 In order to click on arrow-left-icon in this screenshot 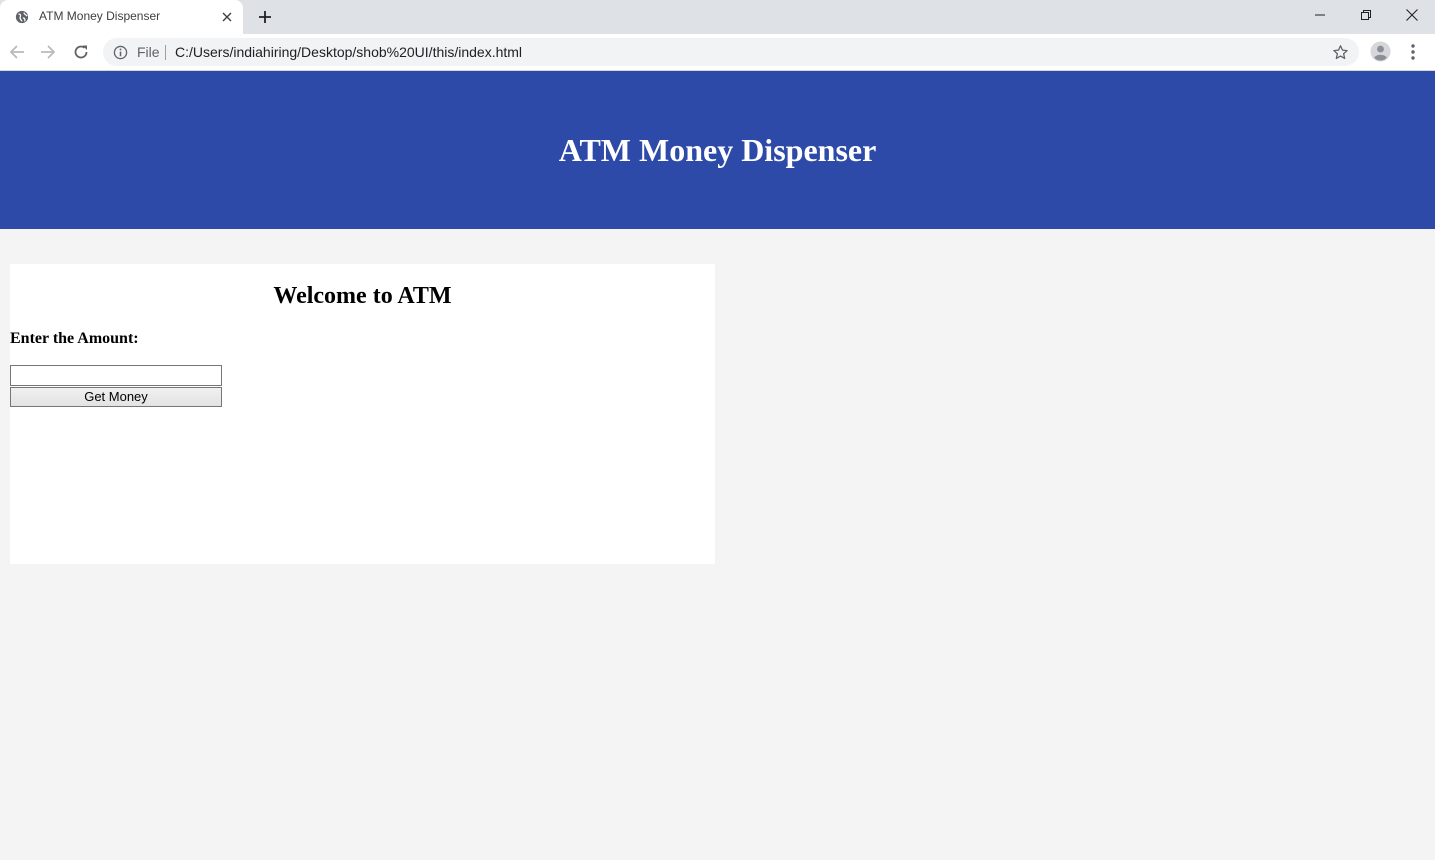, I will do `click(16, 52)`.